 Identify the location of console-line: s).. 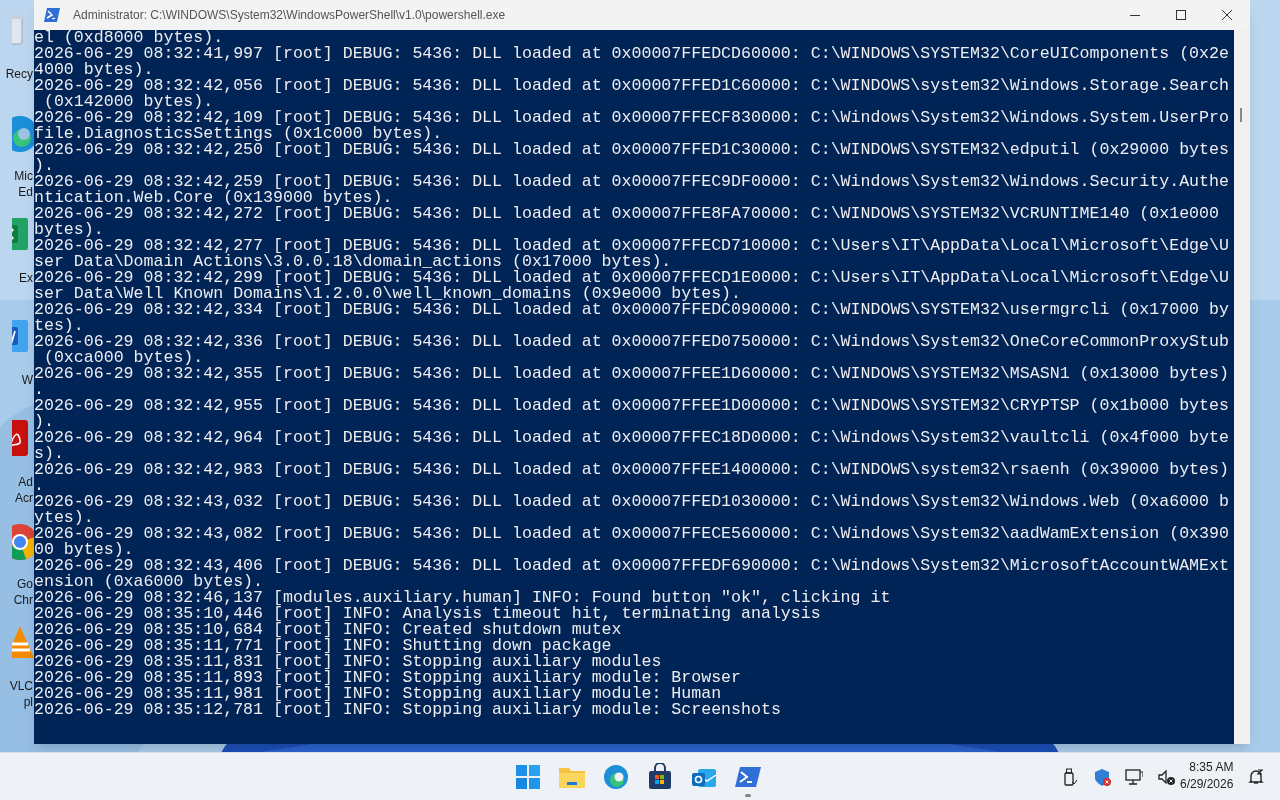
(49, 454).